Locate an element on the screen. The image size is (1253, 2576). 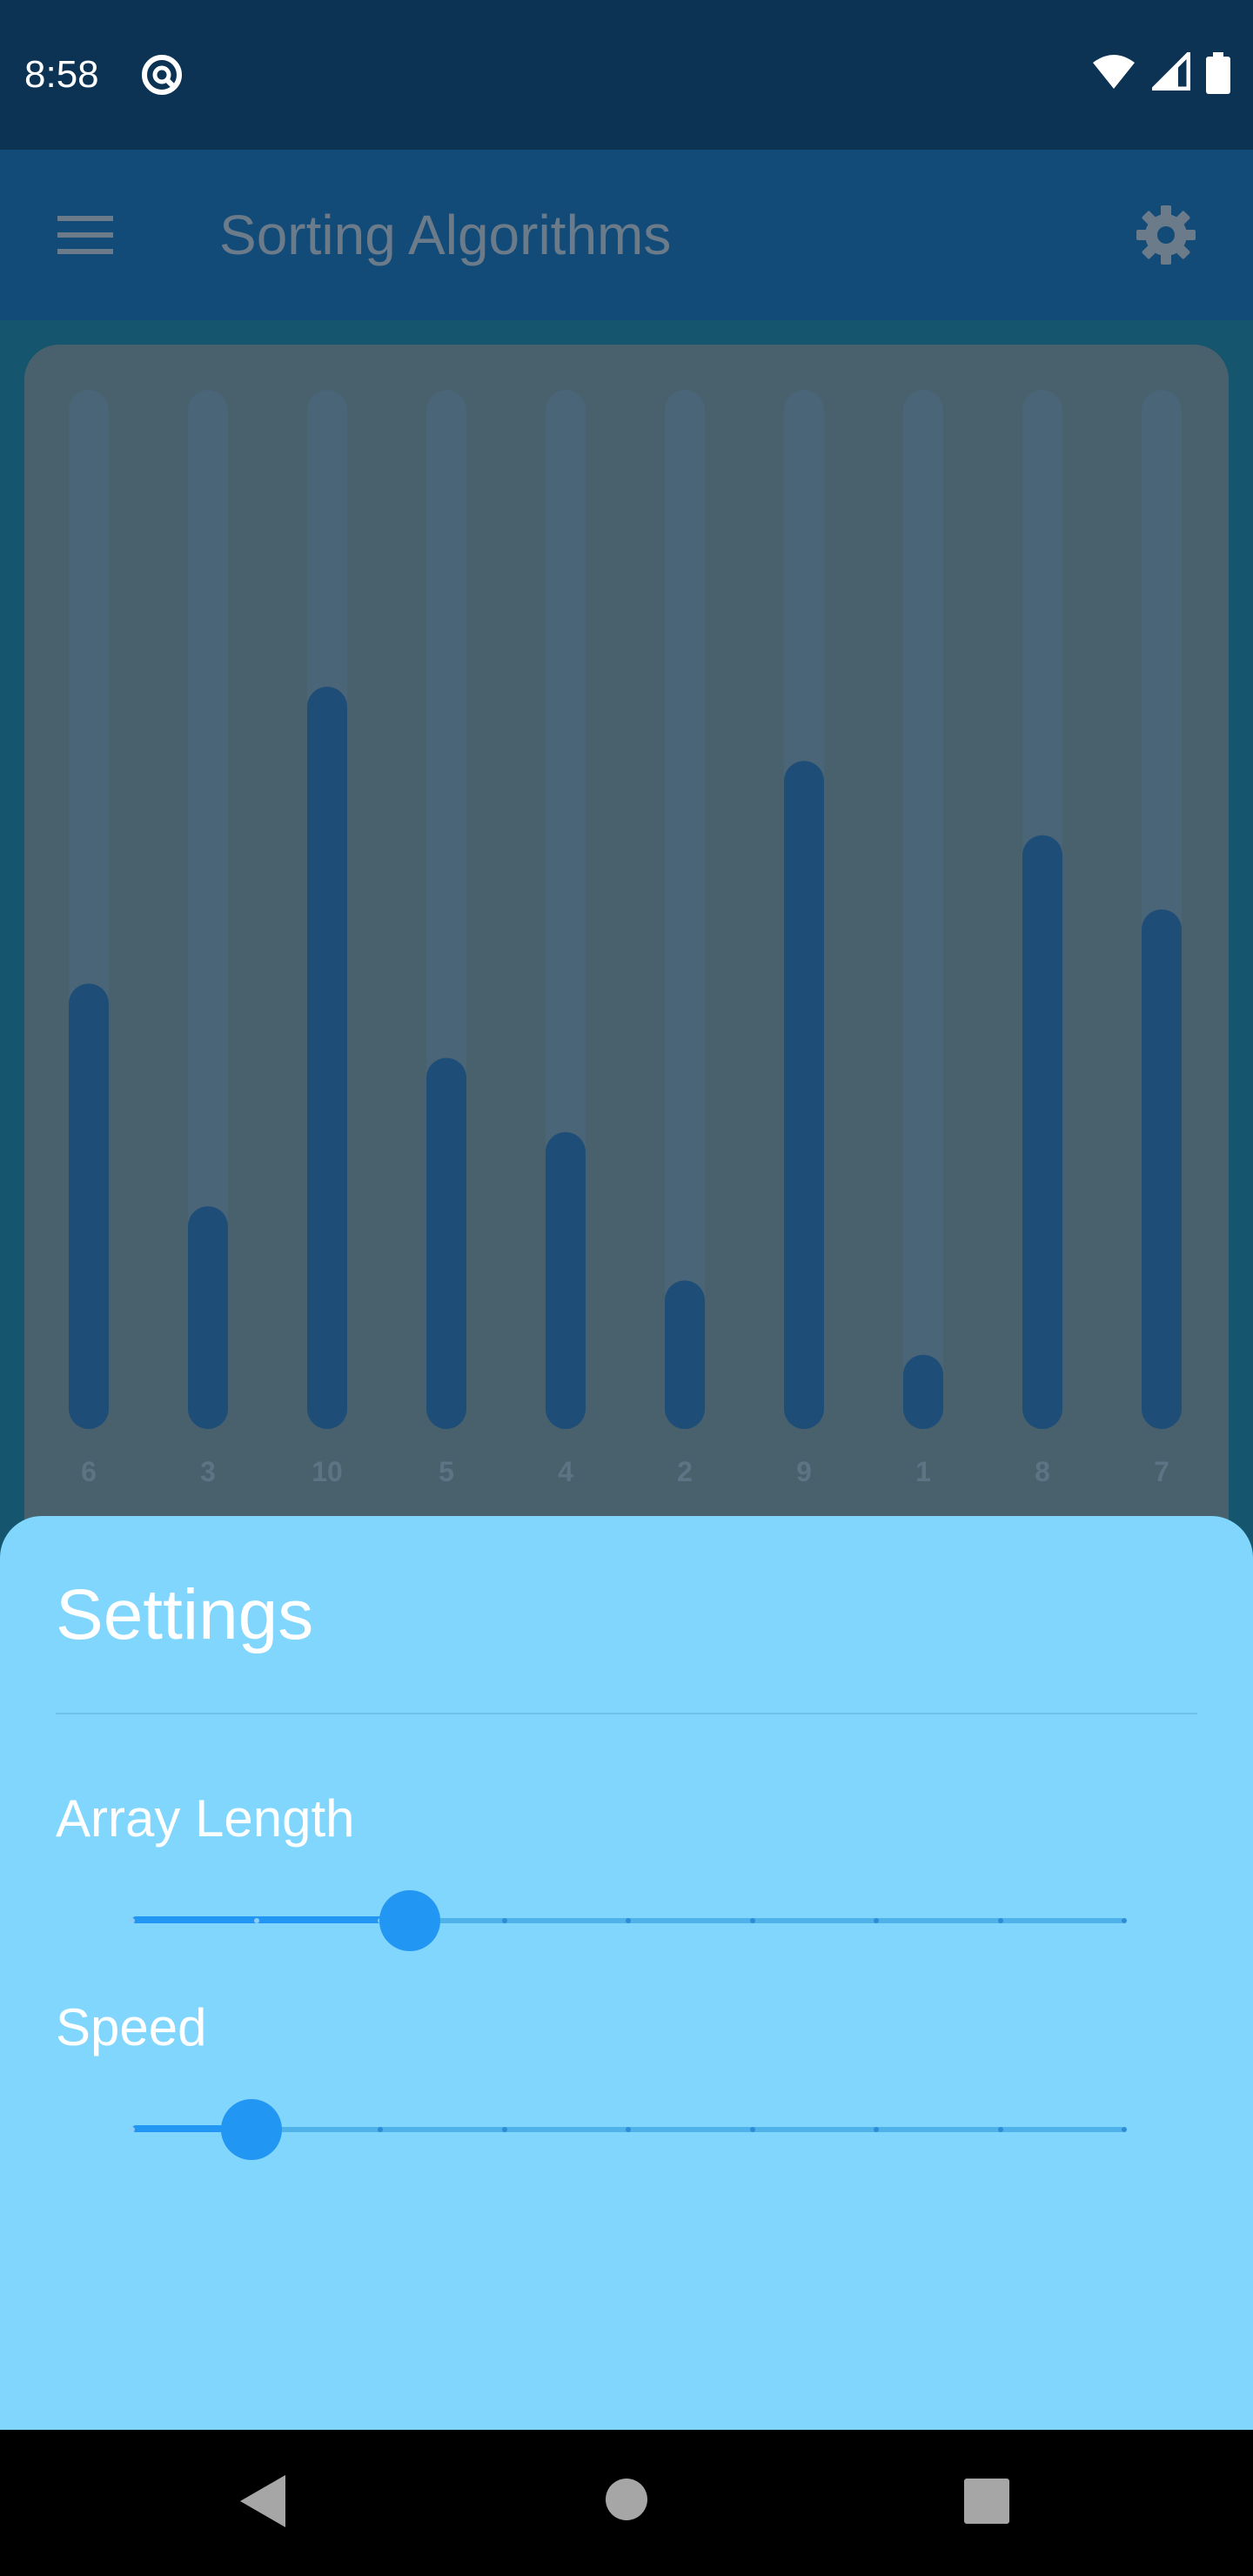
array-length-label: Array Length is located at coordinates (205, 1819).